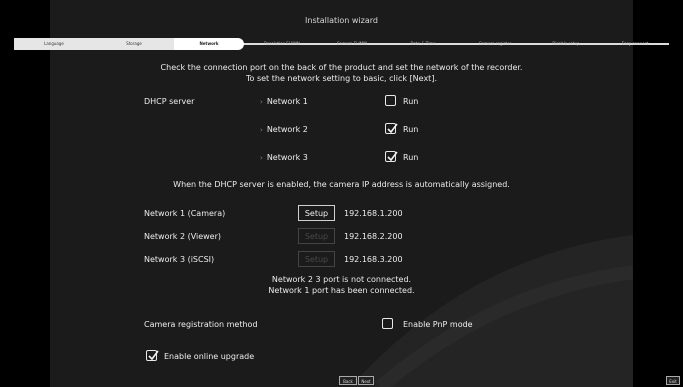 The width and height of the screenshot is (683, 387). Describe the element at coordinates (352, 44) in the screenshot. I see `step-camera: Camera ELIMIN` at that location.